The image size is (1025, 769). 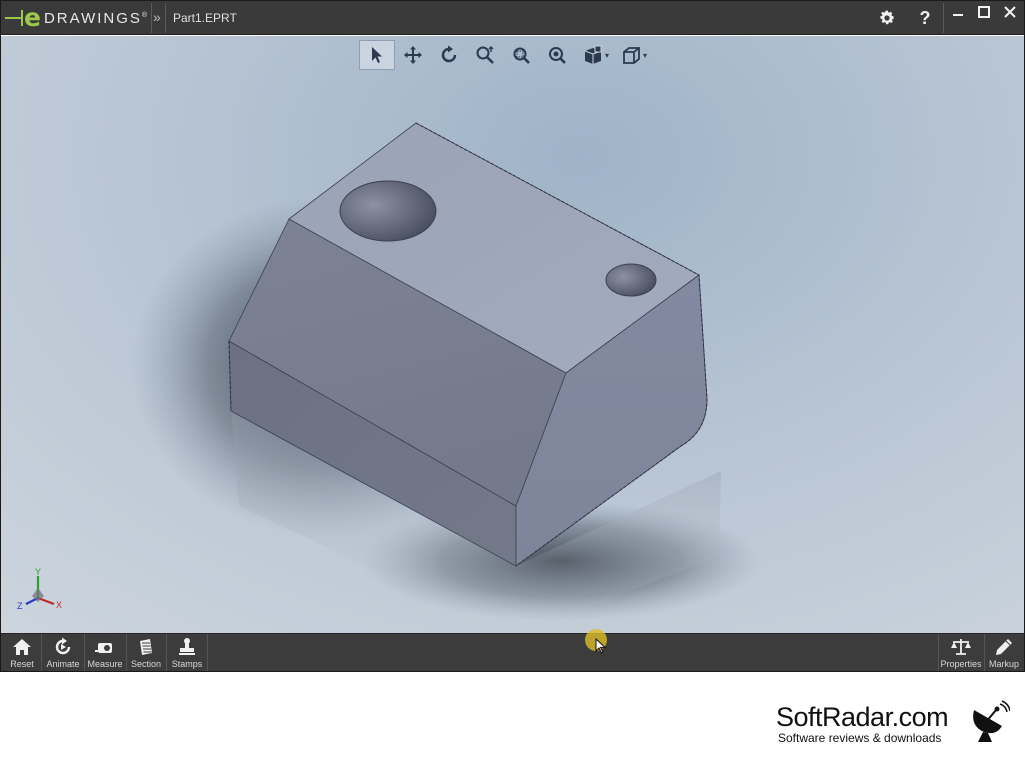 What do you see at coordinates (39, 589) in the screenshot?
I see `axis-triad: Y X Z` at bounding box center [39, 589].